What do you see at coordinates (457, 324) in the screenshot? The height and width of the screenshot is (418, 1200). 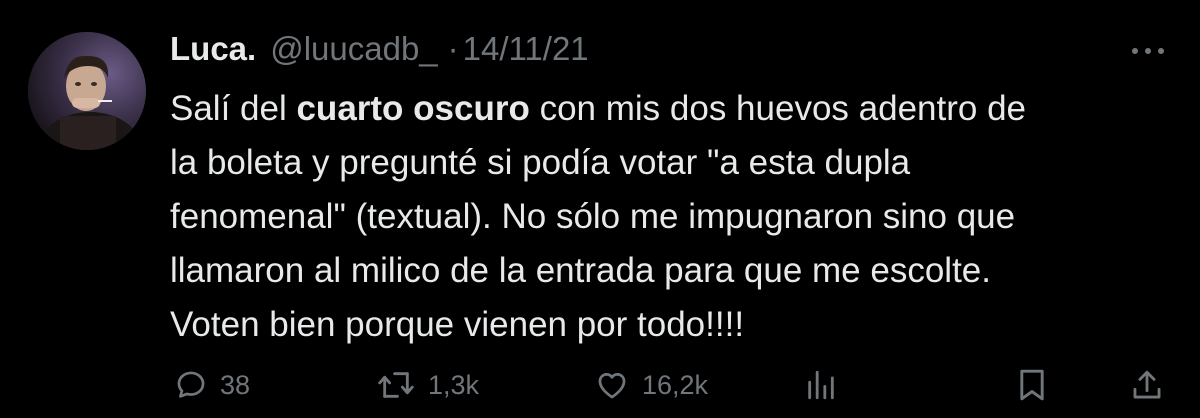 I see `tweet-text-line: Voten bien porque vienen por todo!!!!` at bounding box center [457, 324].